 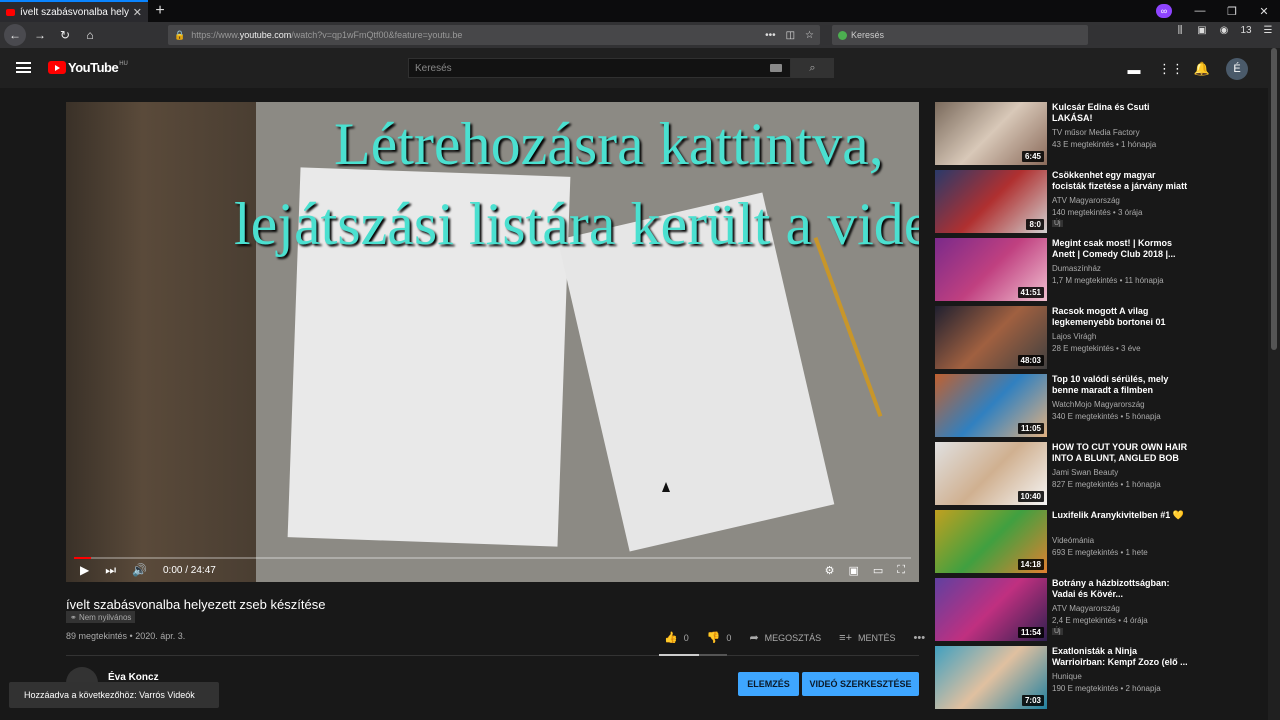 I want to click on create-video-icon: ▬, so click(x=1134, y=69).